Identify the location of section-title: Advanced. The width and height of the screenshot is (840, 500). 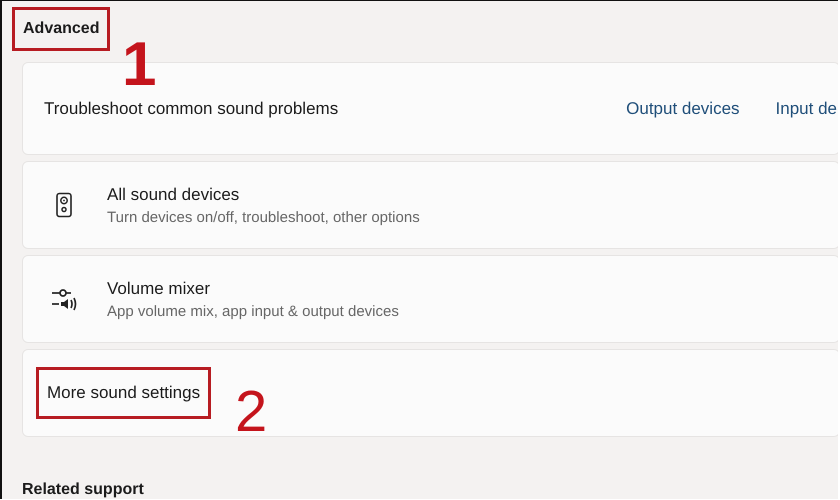
(61, 28).